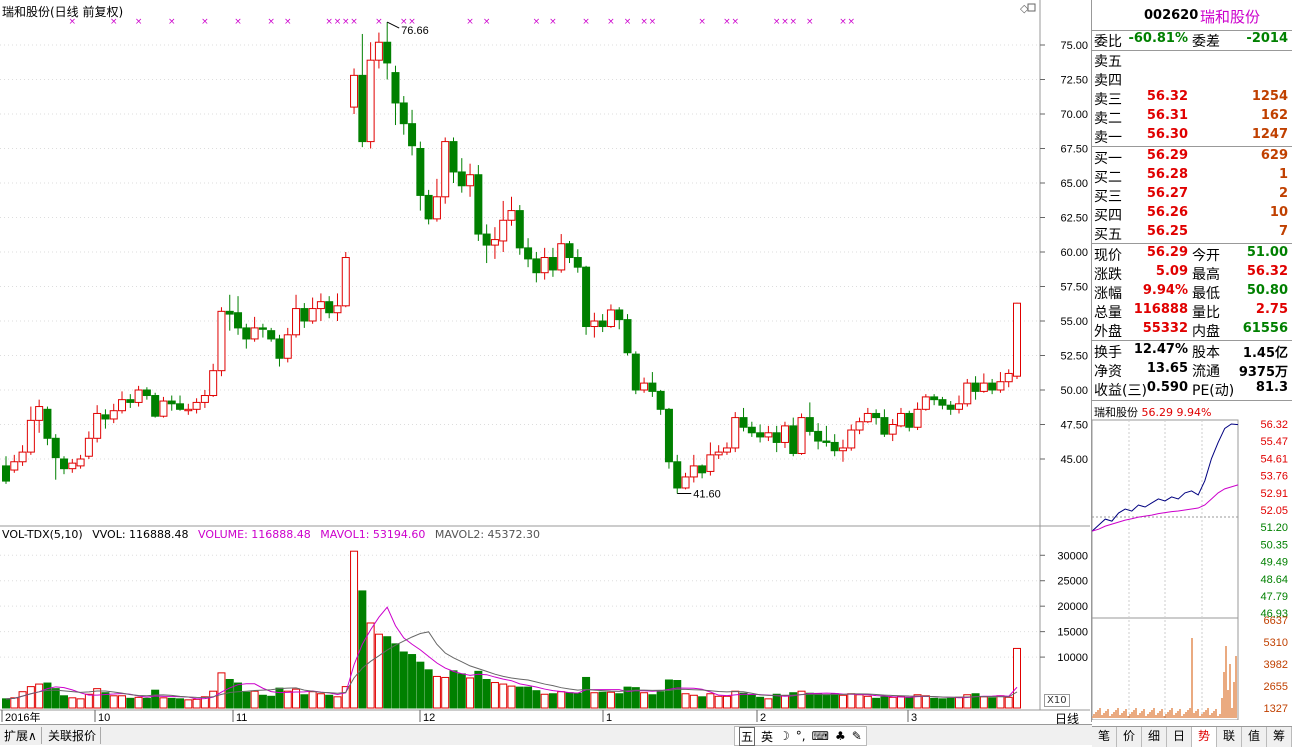  Describe the element at coordinates (1263, 372) in the screenshot. I see `fund-value: 9375万` at that location.